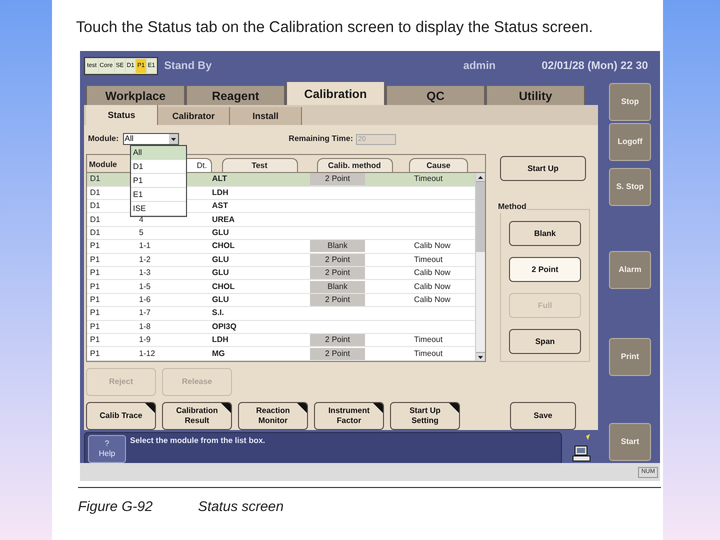  I want to click on function-button: Start Up Setting, so click(425, 416).